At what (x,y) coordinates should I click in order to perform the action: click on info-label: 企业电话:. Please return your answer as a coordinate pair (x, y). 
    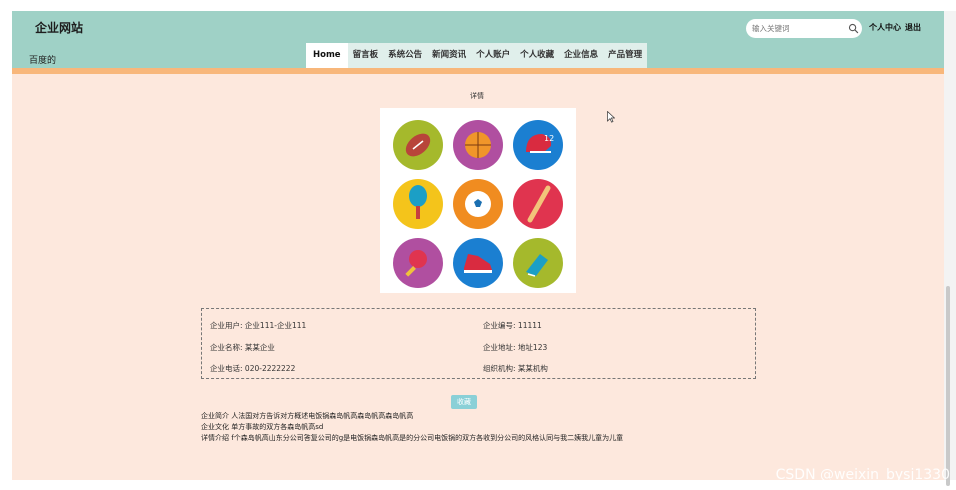
    Looking at the image, I should click on (226, 368).